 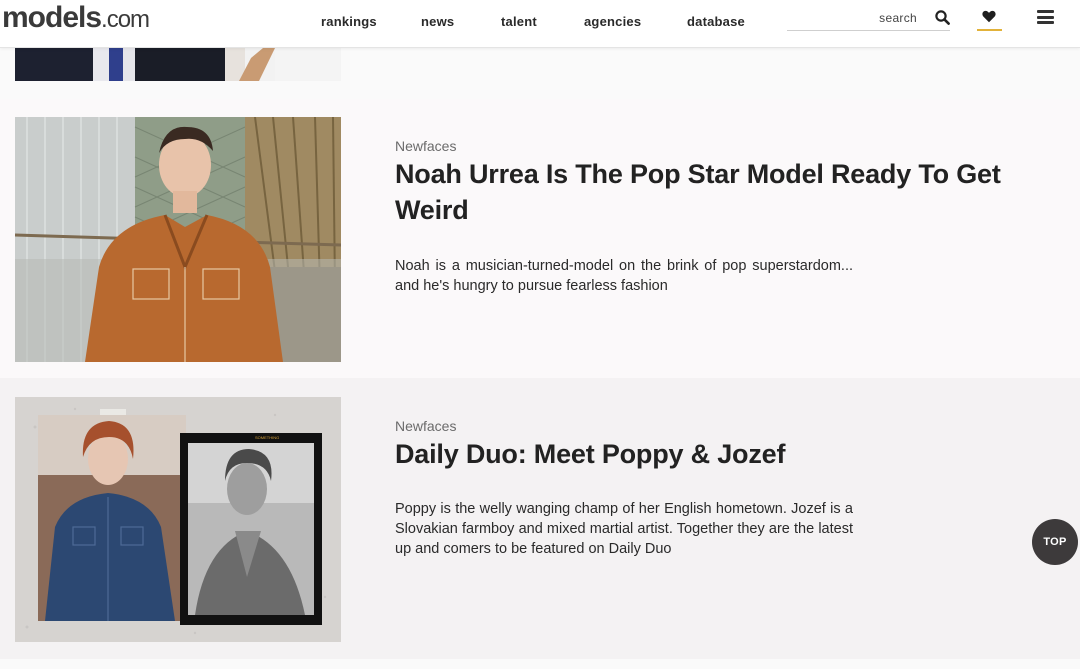 I want to click on previous-article-fragment, so click(x=540, y=73).